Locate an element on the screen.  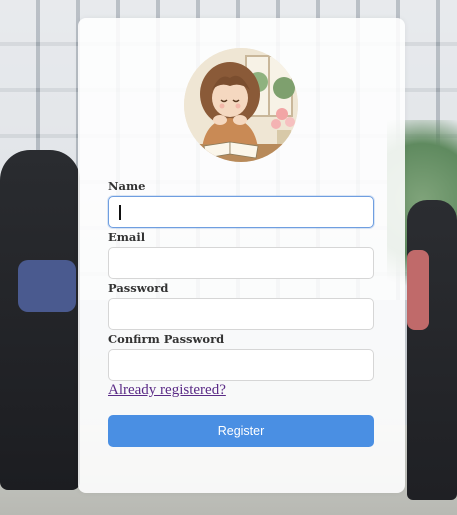
avatar-illustration-icon is located at coordinates (241, 105).